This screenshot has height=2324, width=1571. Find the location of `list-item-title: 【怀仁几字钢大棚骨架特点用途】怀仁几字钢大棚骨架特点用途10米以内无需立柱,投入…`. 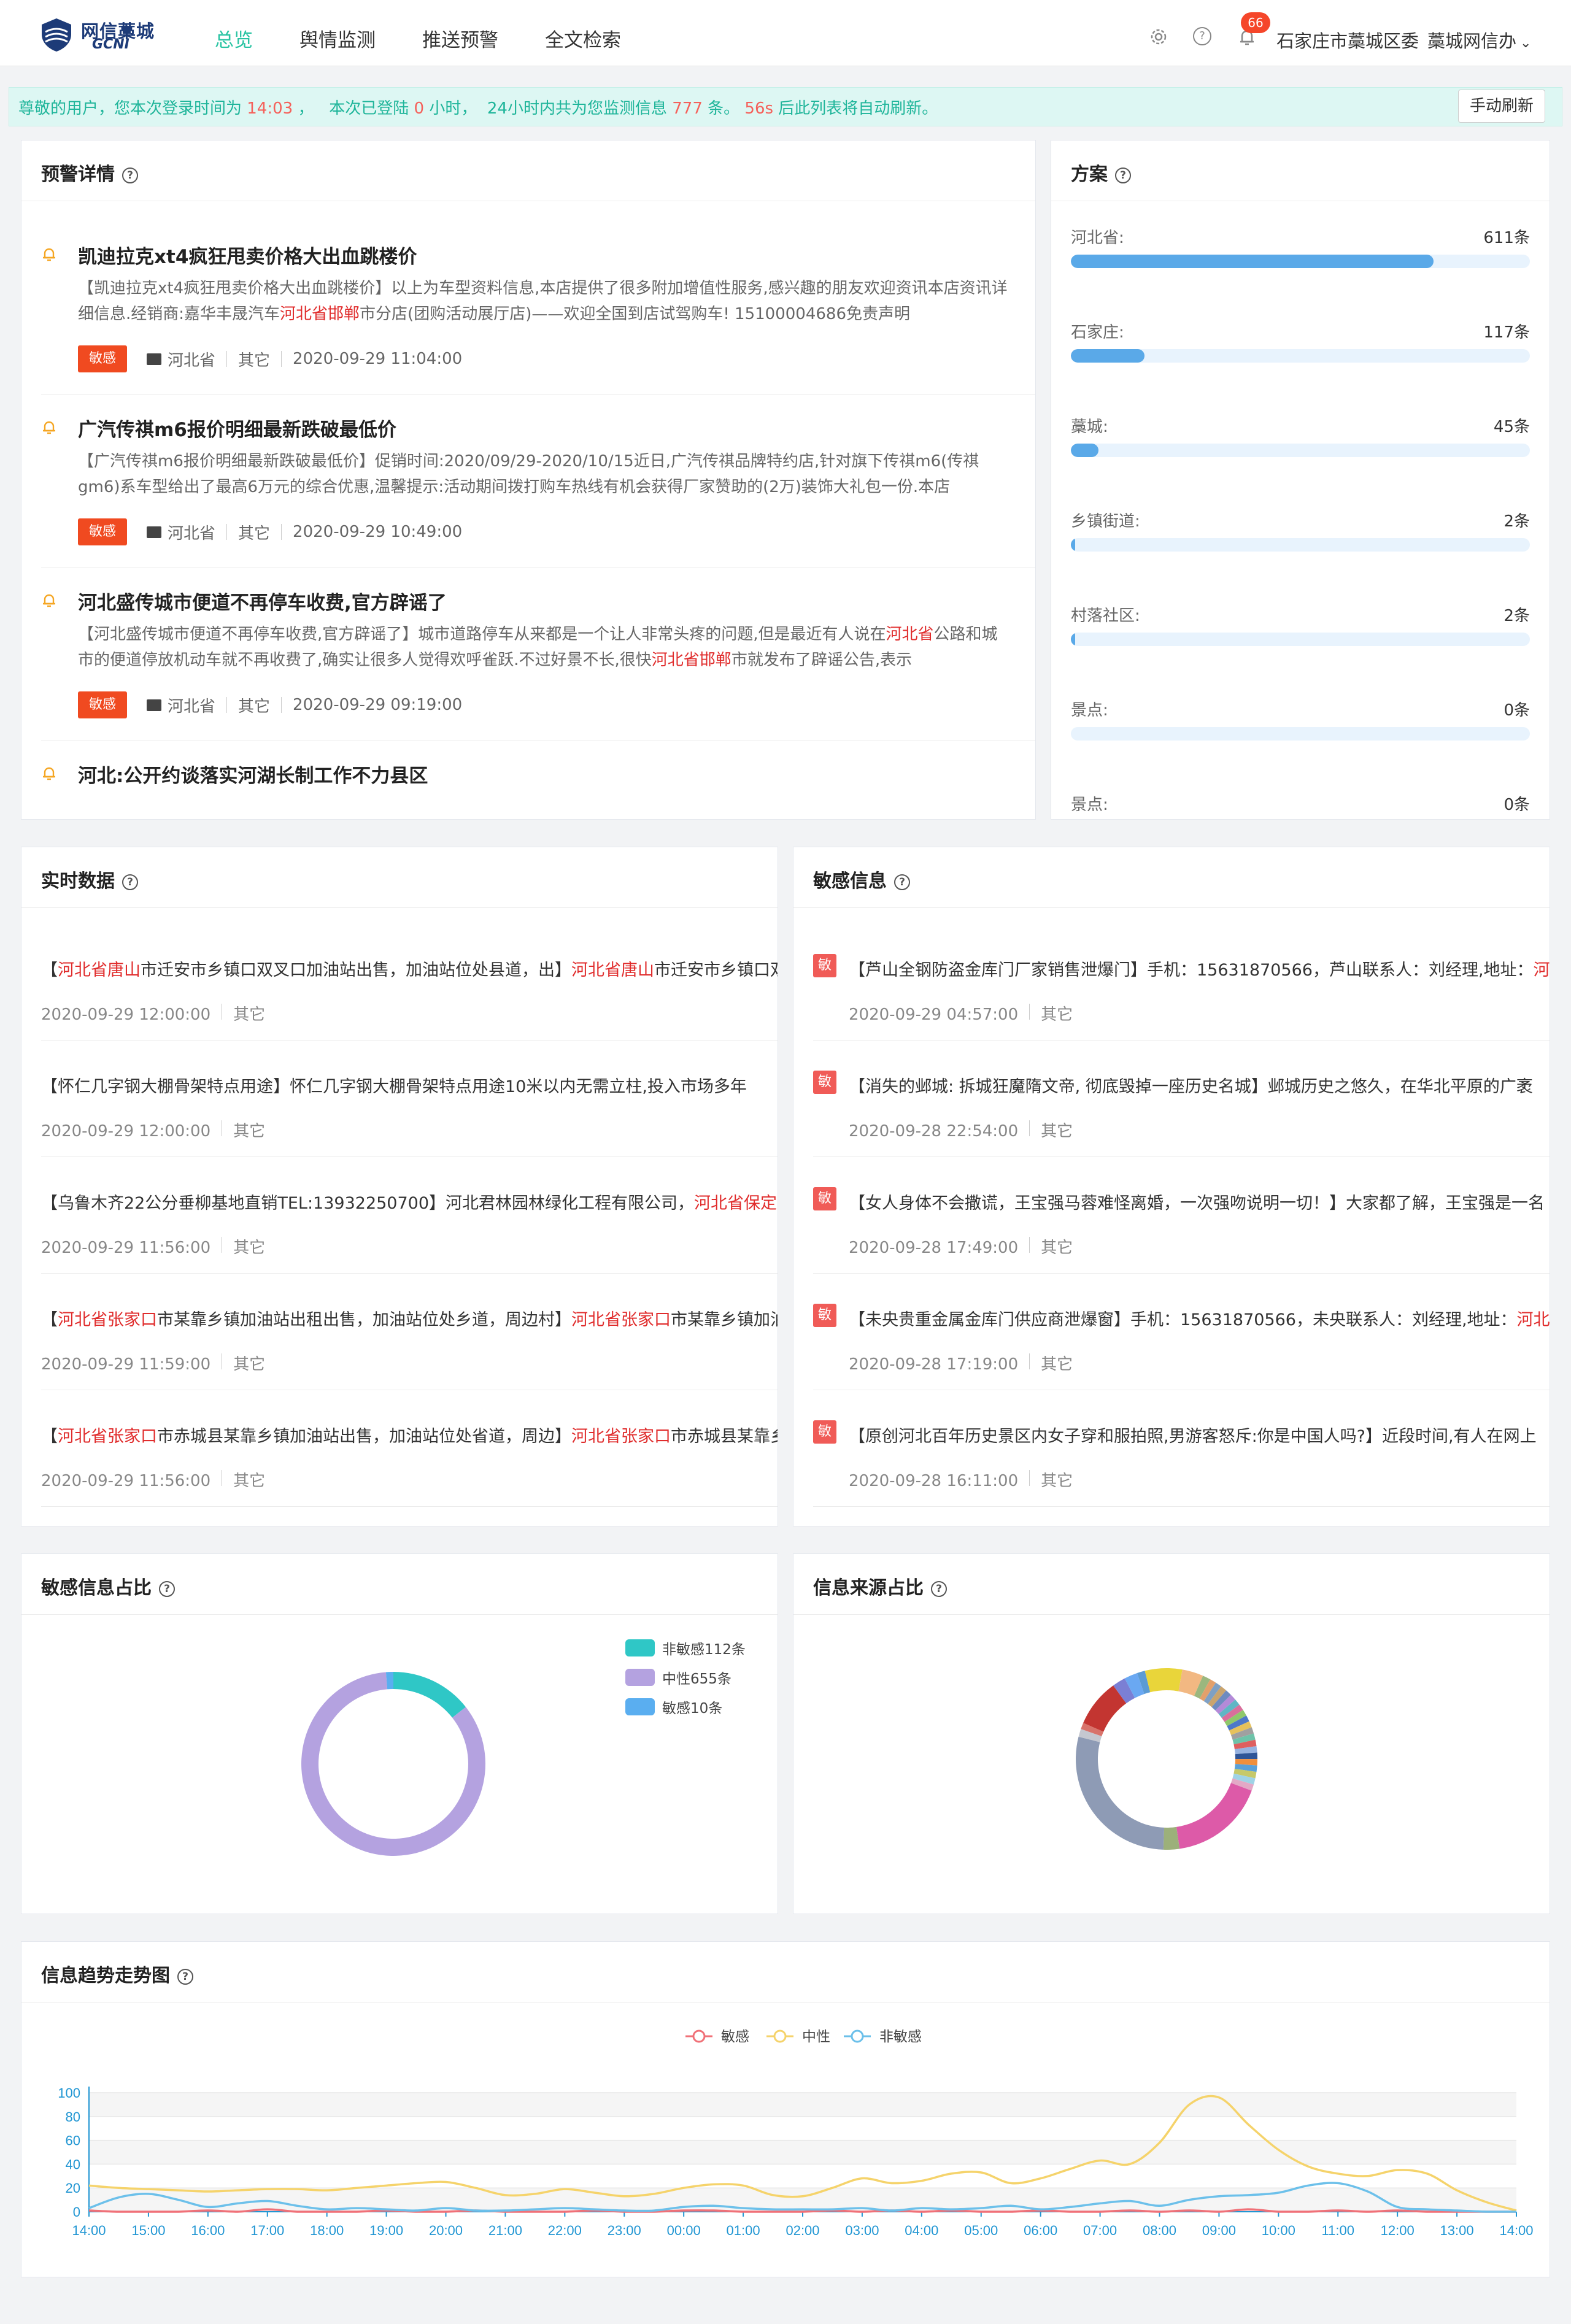

list-item-title: 【怀仁几字钢大棚骨架特点用途】怀仁几字钢大棚骨架特点用途10米以内无需立柱,投入… is located at coordinates (409, 1085).